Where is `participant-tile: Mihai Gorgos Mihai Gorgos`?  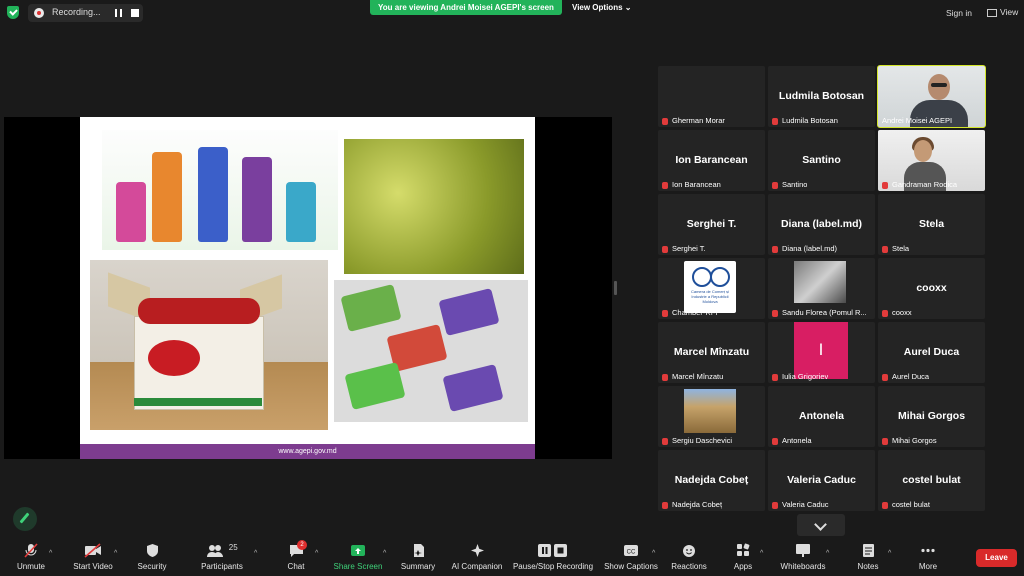 participant-tile: Mihai Gorgos Mihai Gorgos is located at coordinates (931, 416).